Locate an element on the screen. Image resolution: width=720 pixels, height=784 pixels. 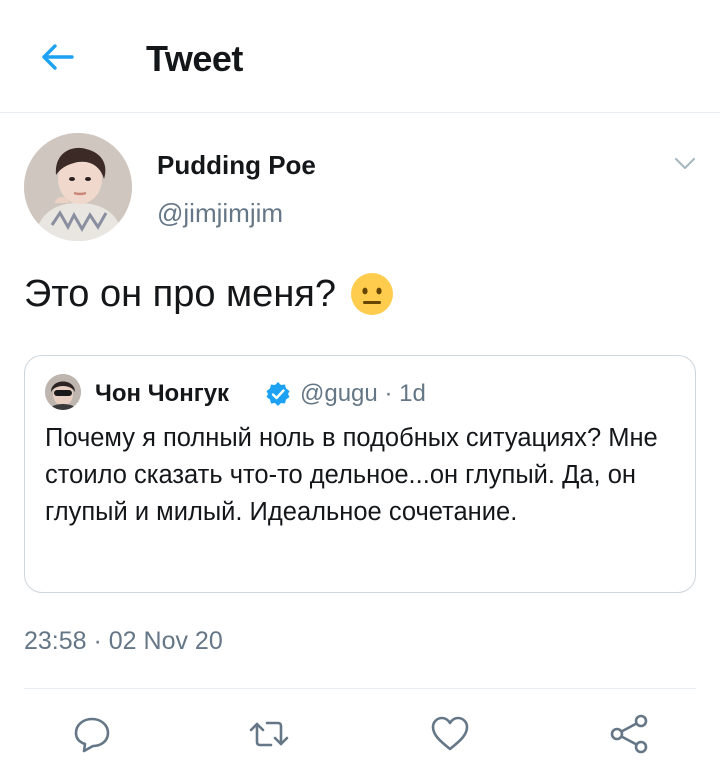
quoted-author-name: Чон Чонгук is located at coordinates (162, 393).